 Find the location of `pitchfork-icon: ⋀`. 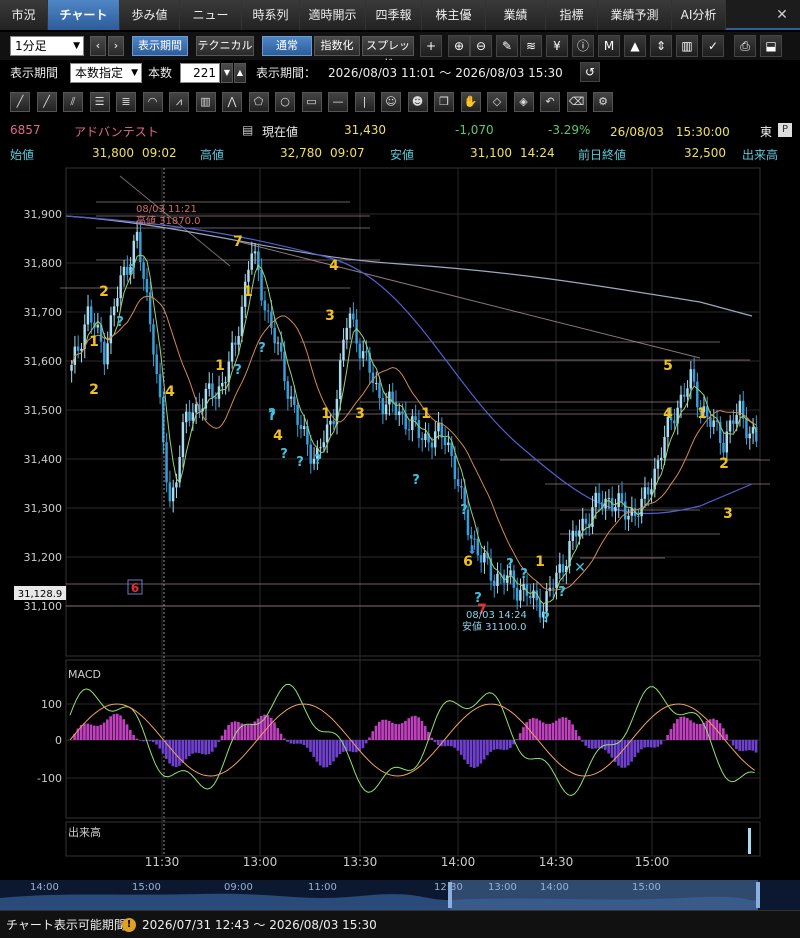

pitchfork-icon: ⋀ is located at coordinates (232, 102).